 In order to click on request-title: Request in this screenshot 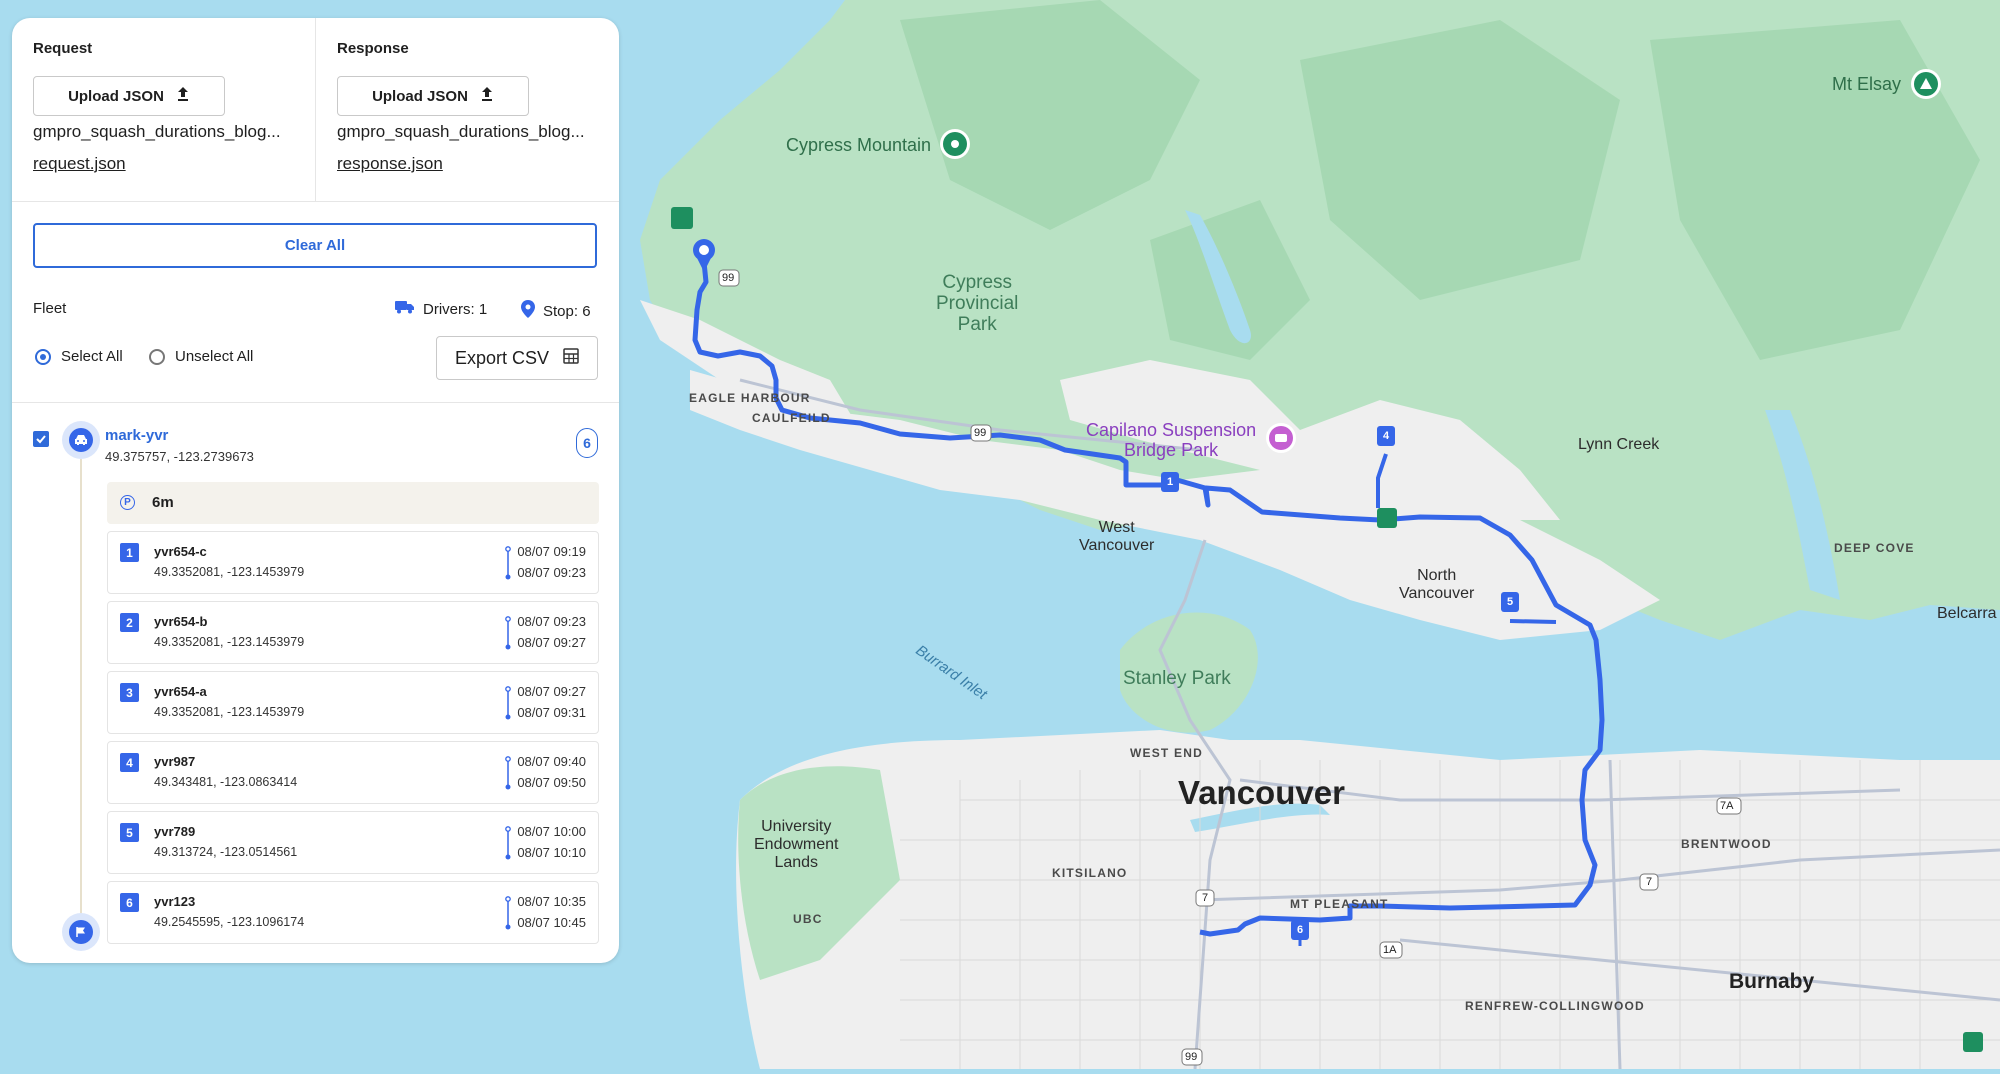, I will do `click(63, 48)`.